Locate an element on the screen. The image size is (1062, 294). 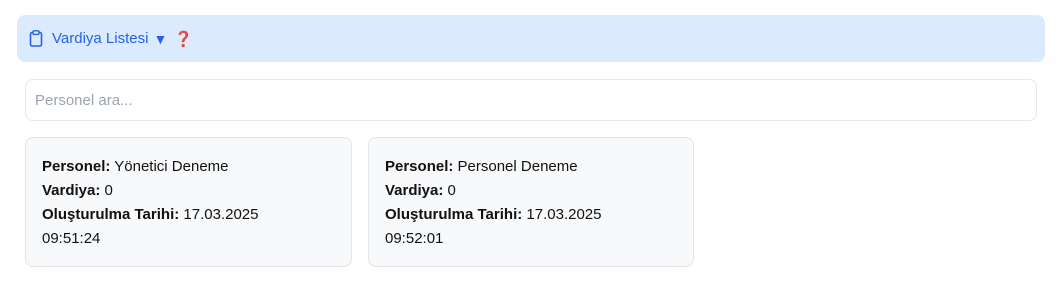
personnel-value: Yönetici Deneme is located at coordinates (171, 166).